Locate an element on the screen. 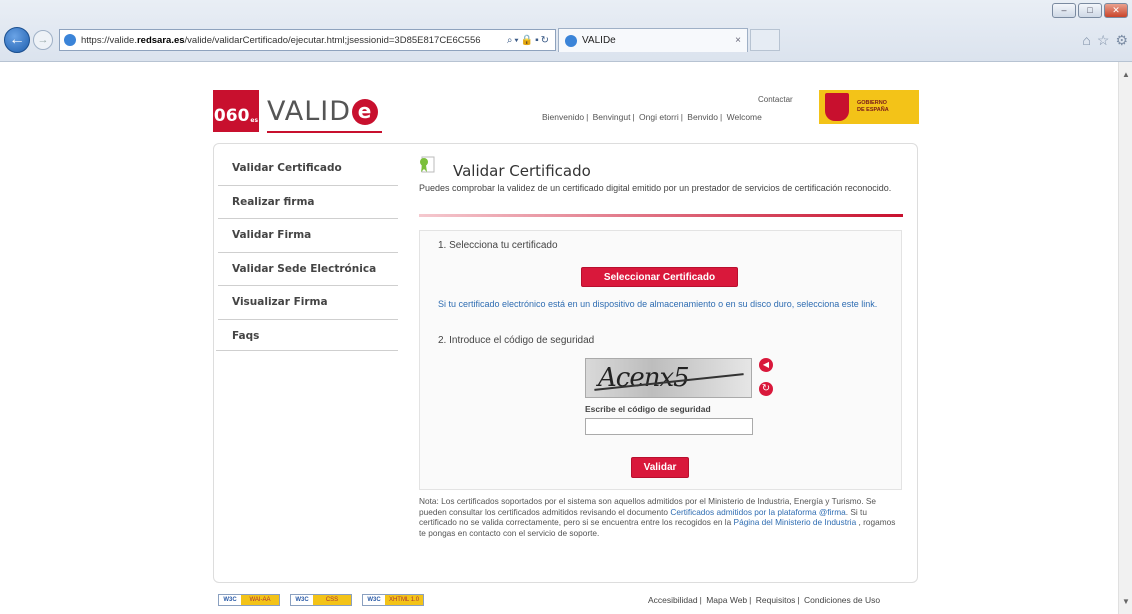 Image resolution: width=1132 pixels, height=614 pixels. site-logo: 060 es VALID e is located at coordinates (297, 111).